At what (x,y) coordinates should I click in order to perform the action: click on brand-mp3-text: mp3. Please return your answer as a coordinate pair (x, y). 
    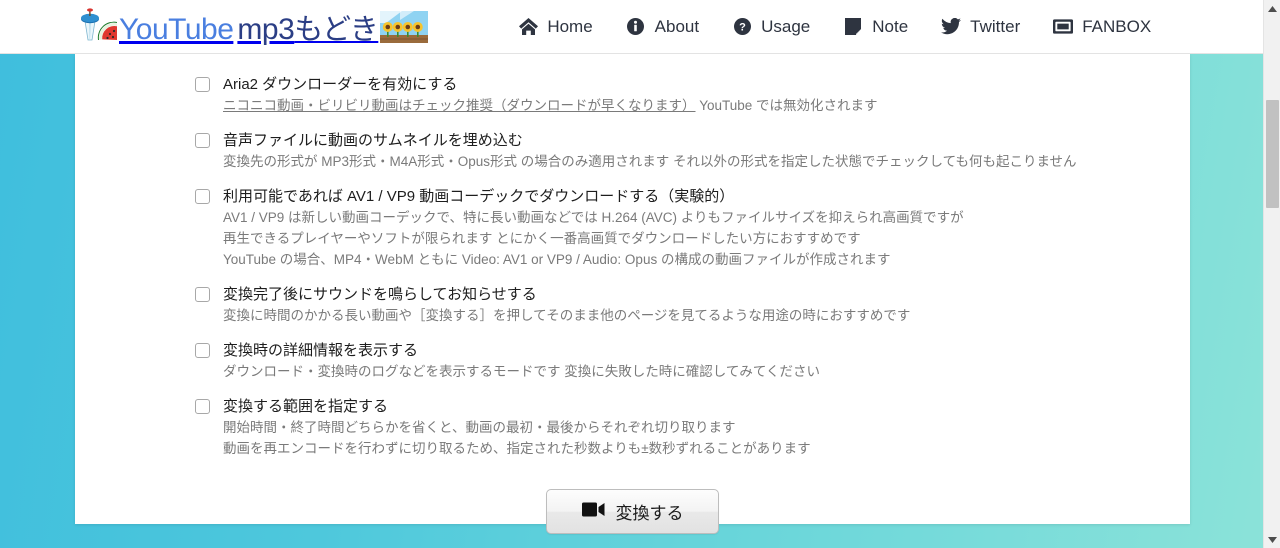
    Looking at the image, I should click on (266, 29).